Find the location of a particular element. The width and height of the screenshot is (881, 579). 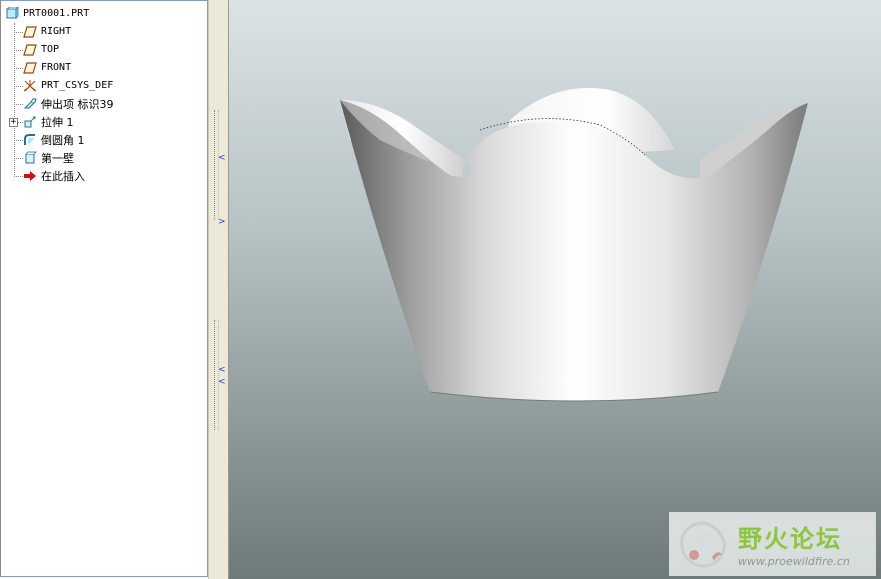

extrude-icon is located at coordinates (30, 122).